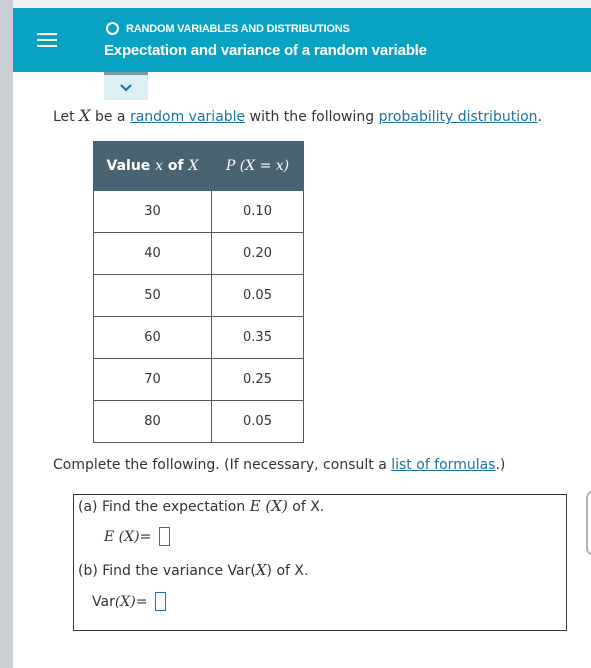  I want to click on topic-header, so click(302, 40).